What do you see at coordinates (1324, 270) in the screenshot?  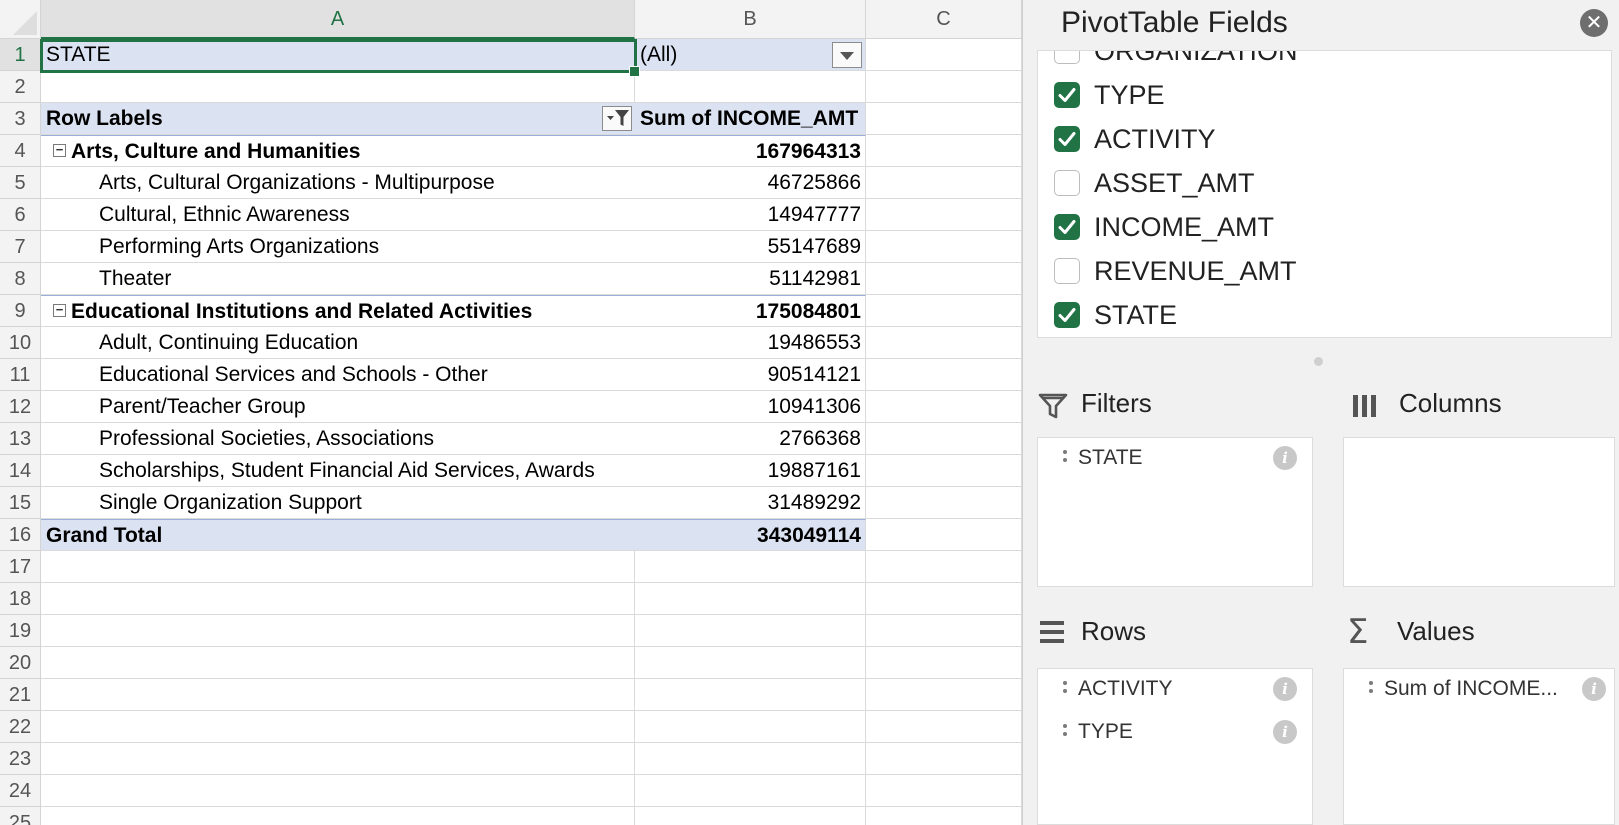 I see `field-item: REVENUE_AMT` at bounding box center [1324, 270].